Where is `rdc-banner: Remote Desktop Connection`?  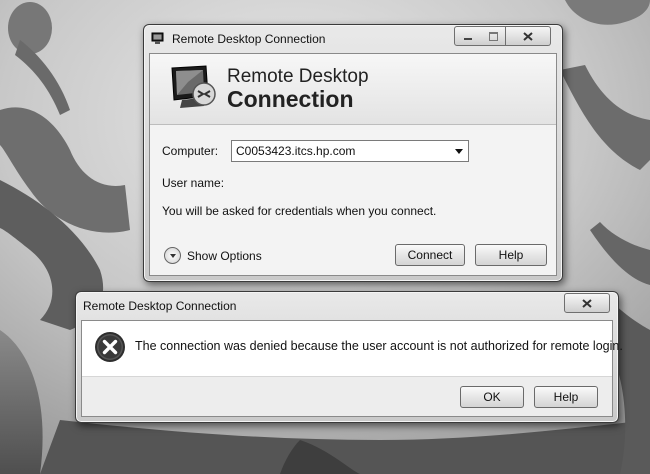
rdc-banner: Remote Desktop Connection is located at coordinates (353, 89).